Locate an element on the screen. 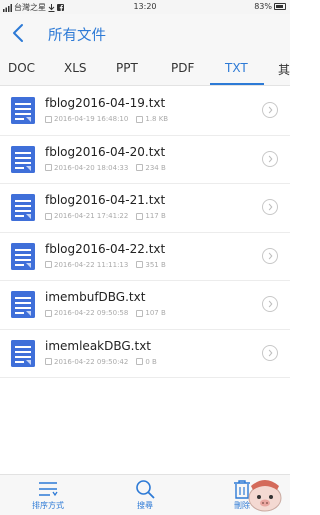  battery-percent: 83% is located at coordinates (263, 6).